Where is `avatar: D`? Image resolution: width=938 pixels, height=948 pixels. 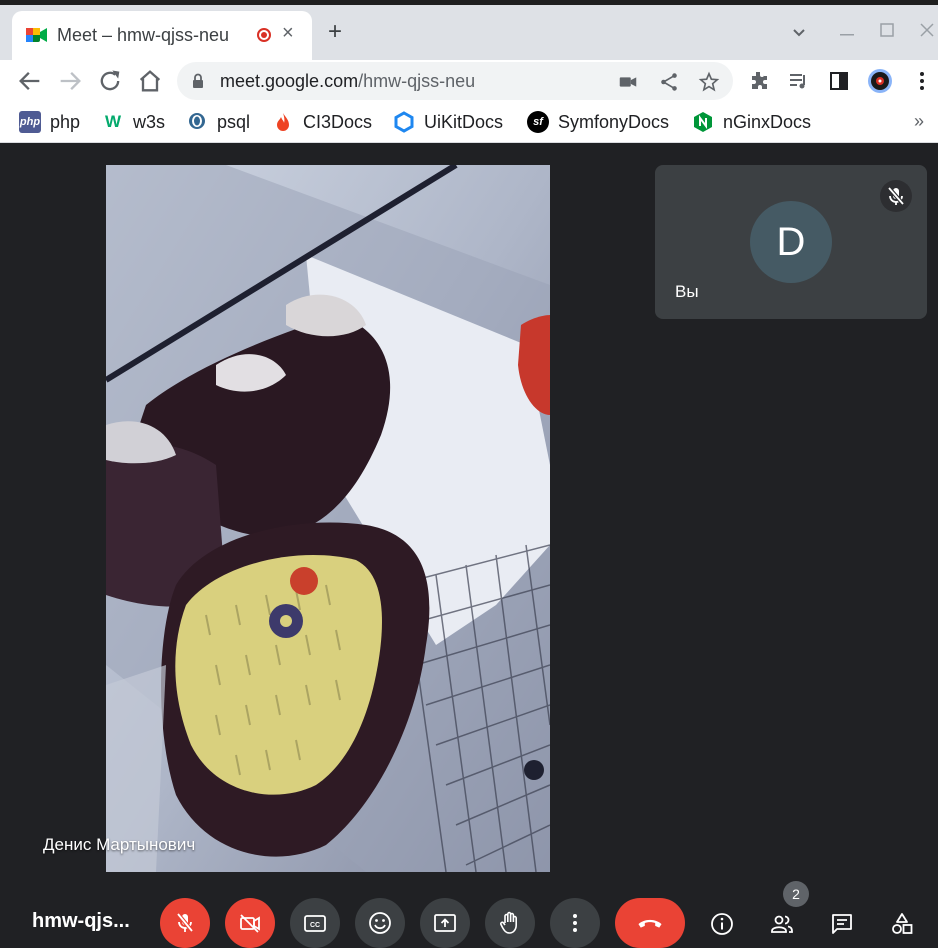
avatar: D is located at coordinates (791, 242).